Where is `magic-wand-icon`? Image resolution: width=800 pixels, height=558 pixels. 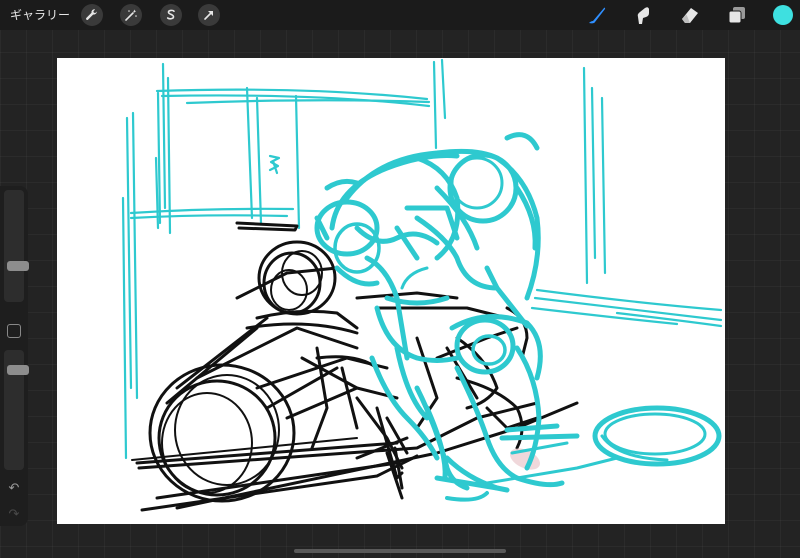 magic-wand-icon is located at coordinates (131, 15).